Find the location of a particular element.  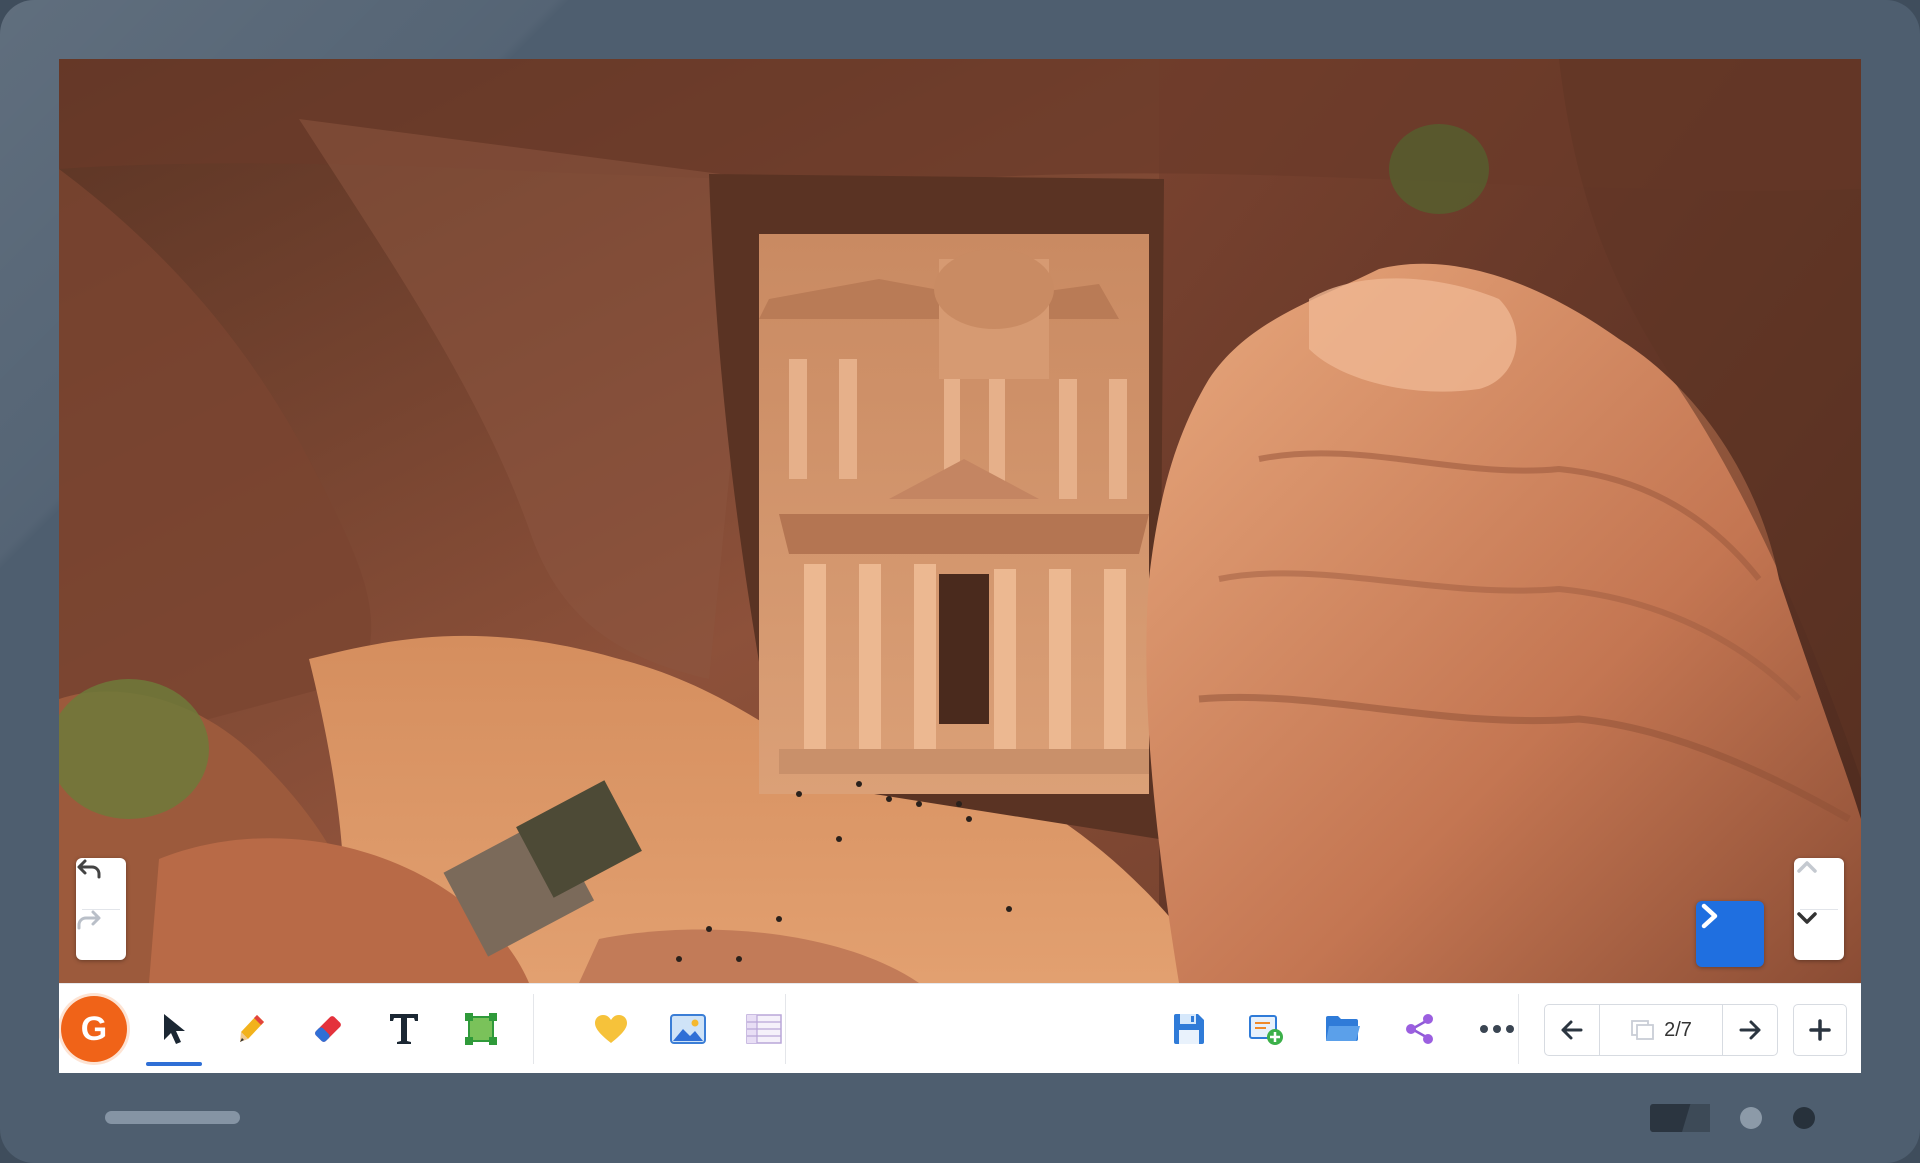

share-icon is located at coordinates (1419, 1029).